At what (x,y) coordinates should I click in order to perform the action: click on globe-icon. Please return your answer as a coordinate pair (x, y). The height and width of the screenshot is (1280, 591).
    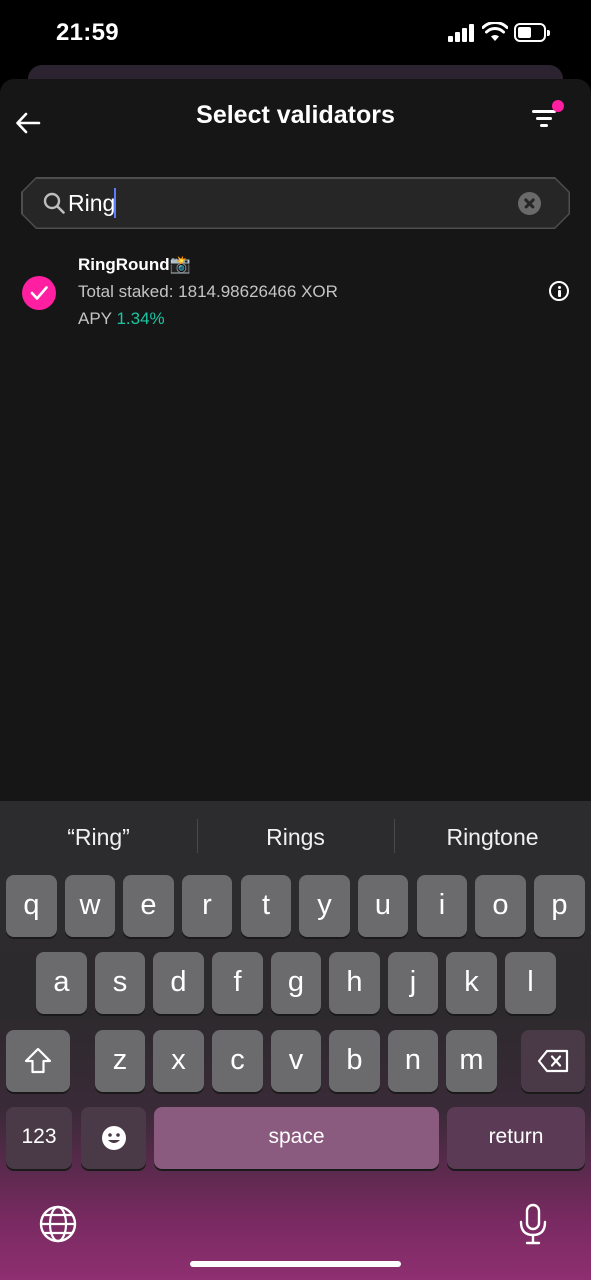
    Looking at the image, I should click on (58, 1224).